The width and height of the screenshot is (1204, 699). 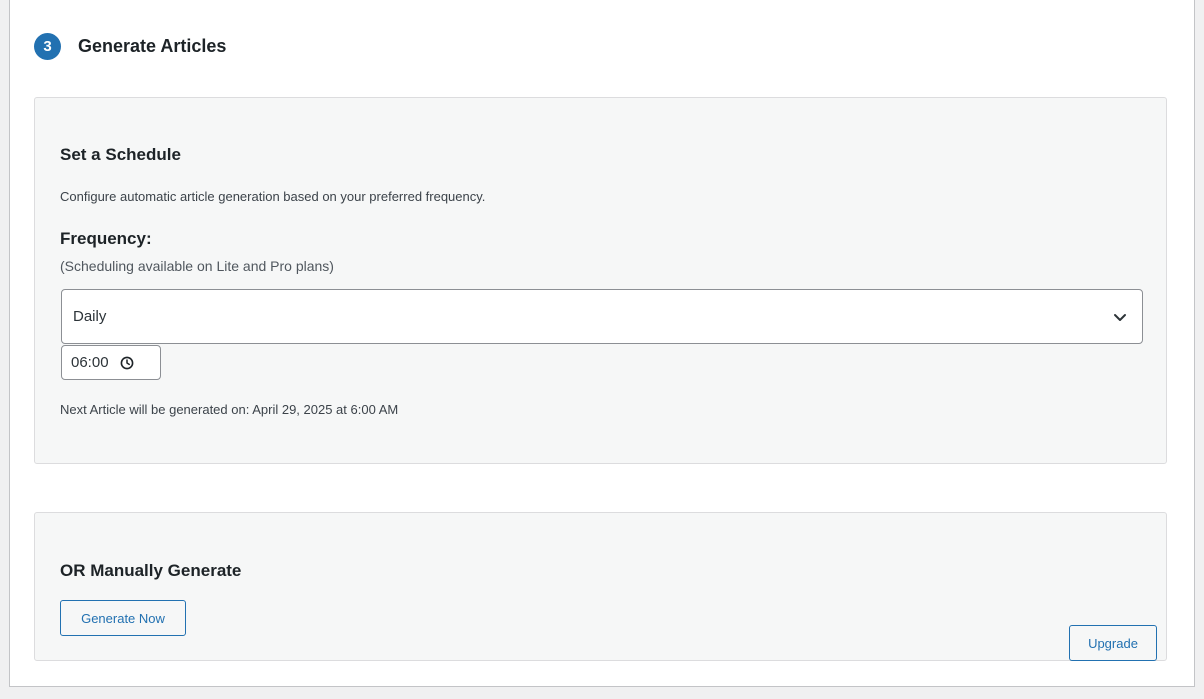 I want to click on chevron-down-icon, so click(x=1120, y=317).